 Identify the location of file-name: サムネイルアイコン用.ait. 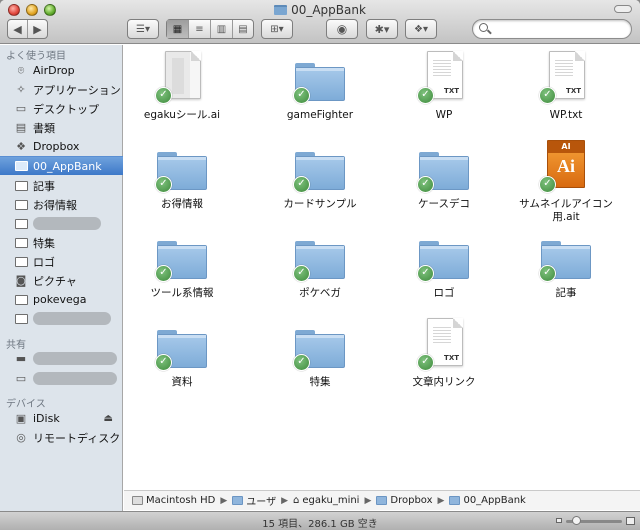
(566, 210).